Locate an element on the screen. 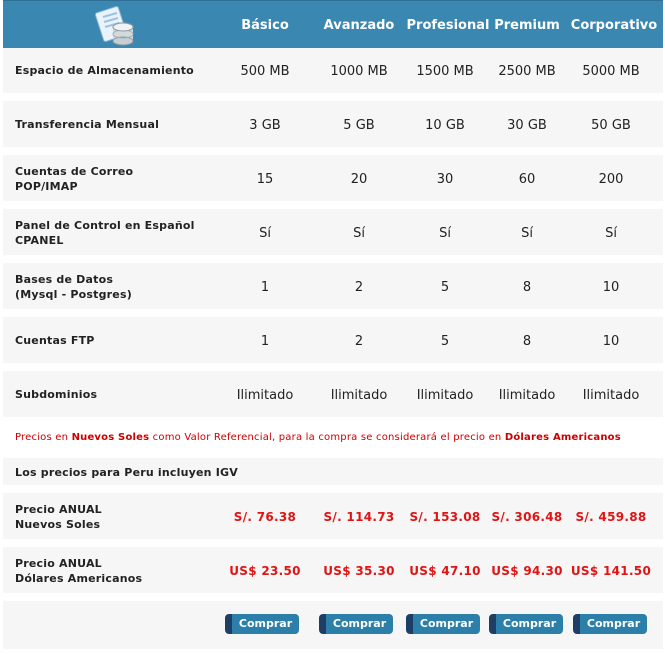  row-label-line2: Dólares Americanos is located at coordinates (79, 578).